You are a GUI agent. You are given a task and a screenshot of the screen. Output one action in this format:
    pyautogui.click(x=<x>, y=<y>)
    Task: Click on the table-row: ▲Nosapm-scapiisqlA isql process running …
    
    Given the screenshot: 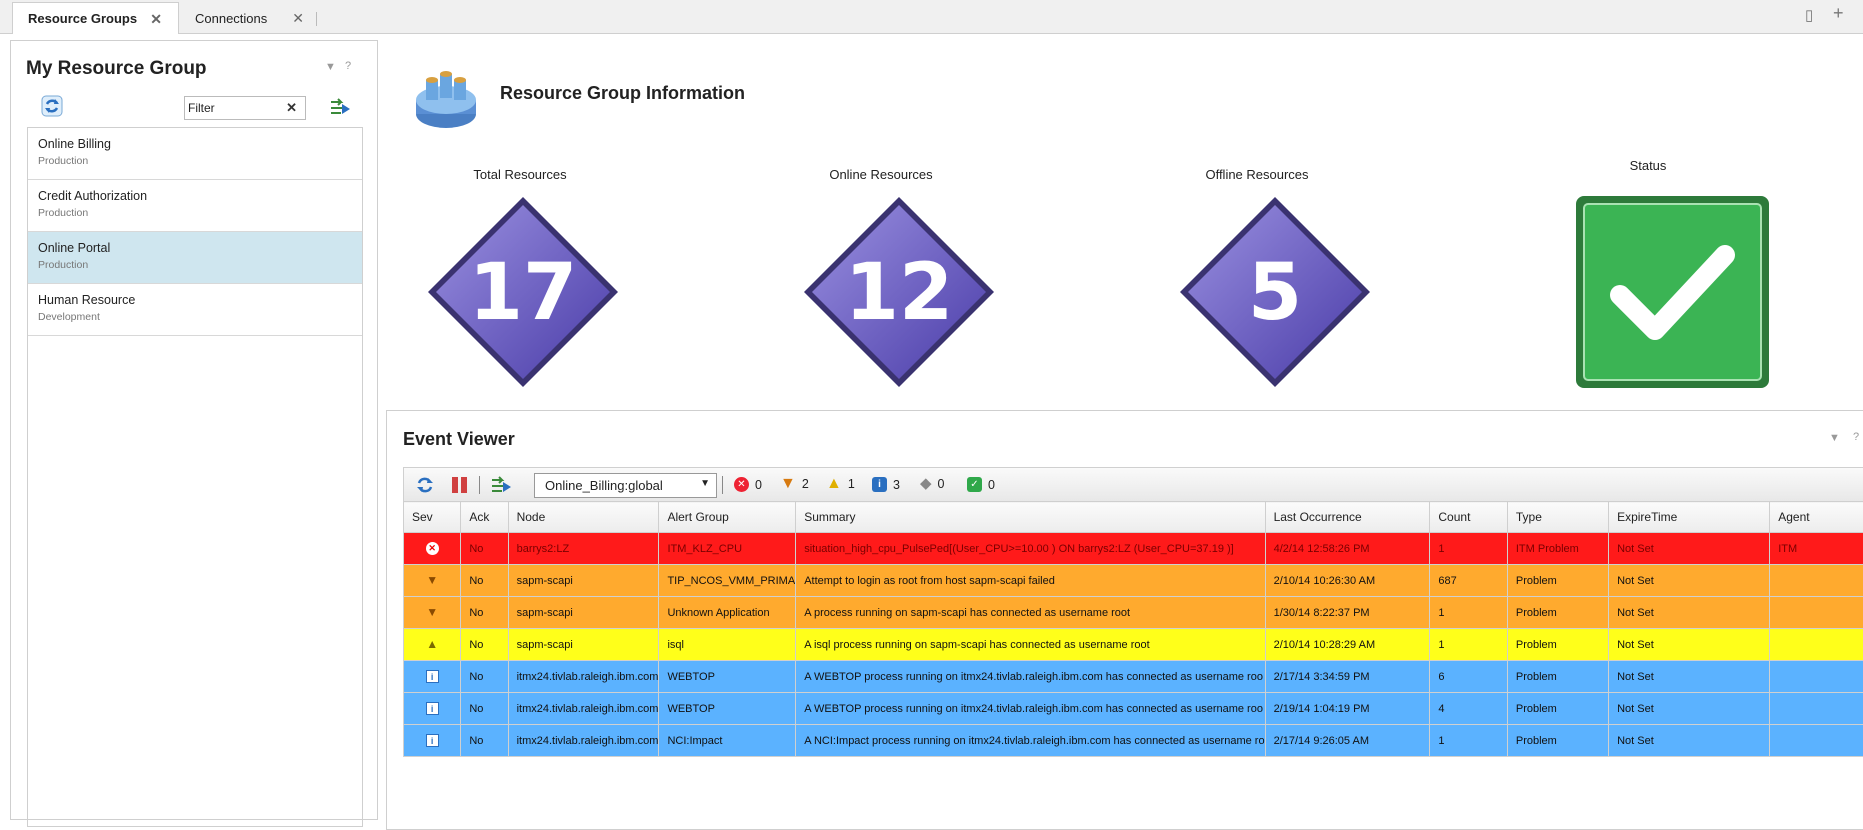 What is the action you would take?
    pyautogui.click(x=1133, y=645)
    